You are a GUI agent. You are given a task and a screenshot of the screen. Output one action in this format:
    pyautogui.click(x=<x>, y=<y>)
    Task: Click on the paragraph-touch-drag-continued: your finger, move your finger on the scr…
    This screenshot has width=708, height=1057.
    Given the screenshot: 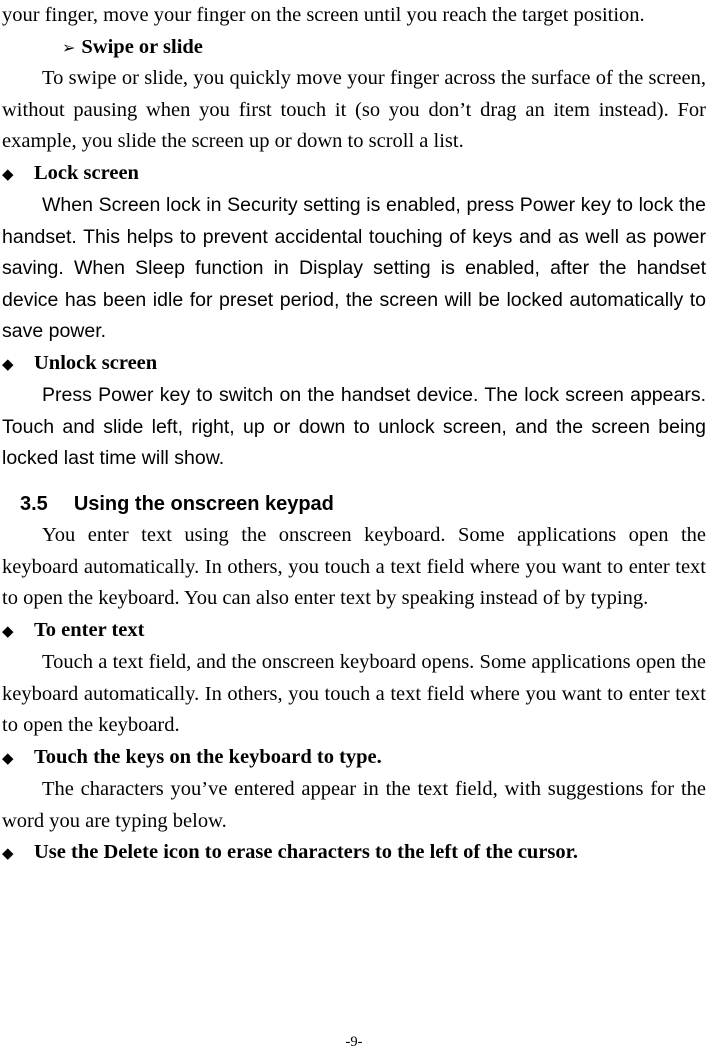 What is the action you would take?
    pyautogui.click(x=323, y=15)
    